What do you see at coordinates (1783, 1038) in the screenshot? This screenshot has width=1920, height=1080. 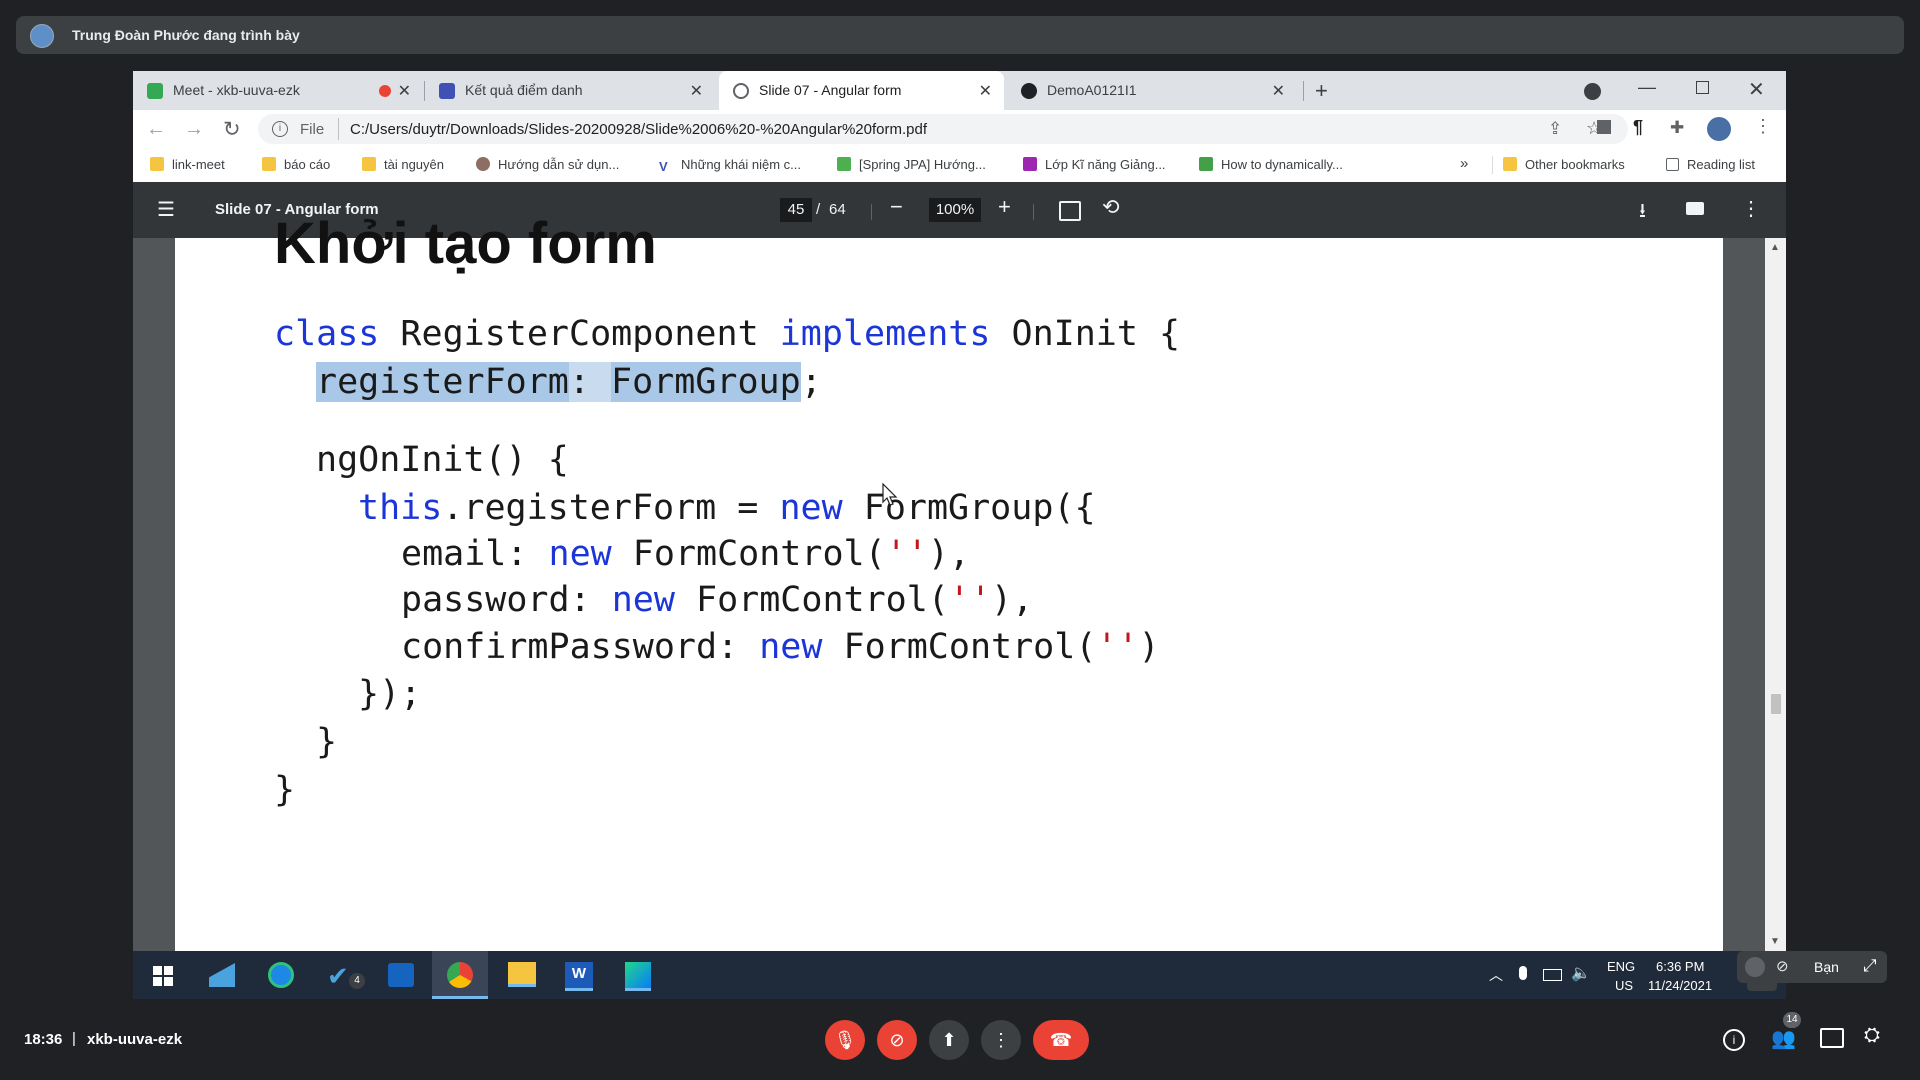 I see `people-icon: 👥` at bounding box center [1783, 1038].